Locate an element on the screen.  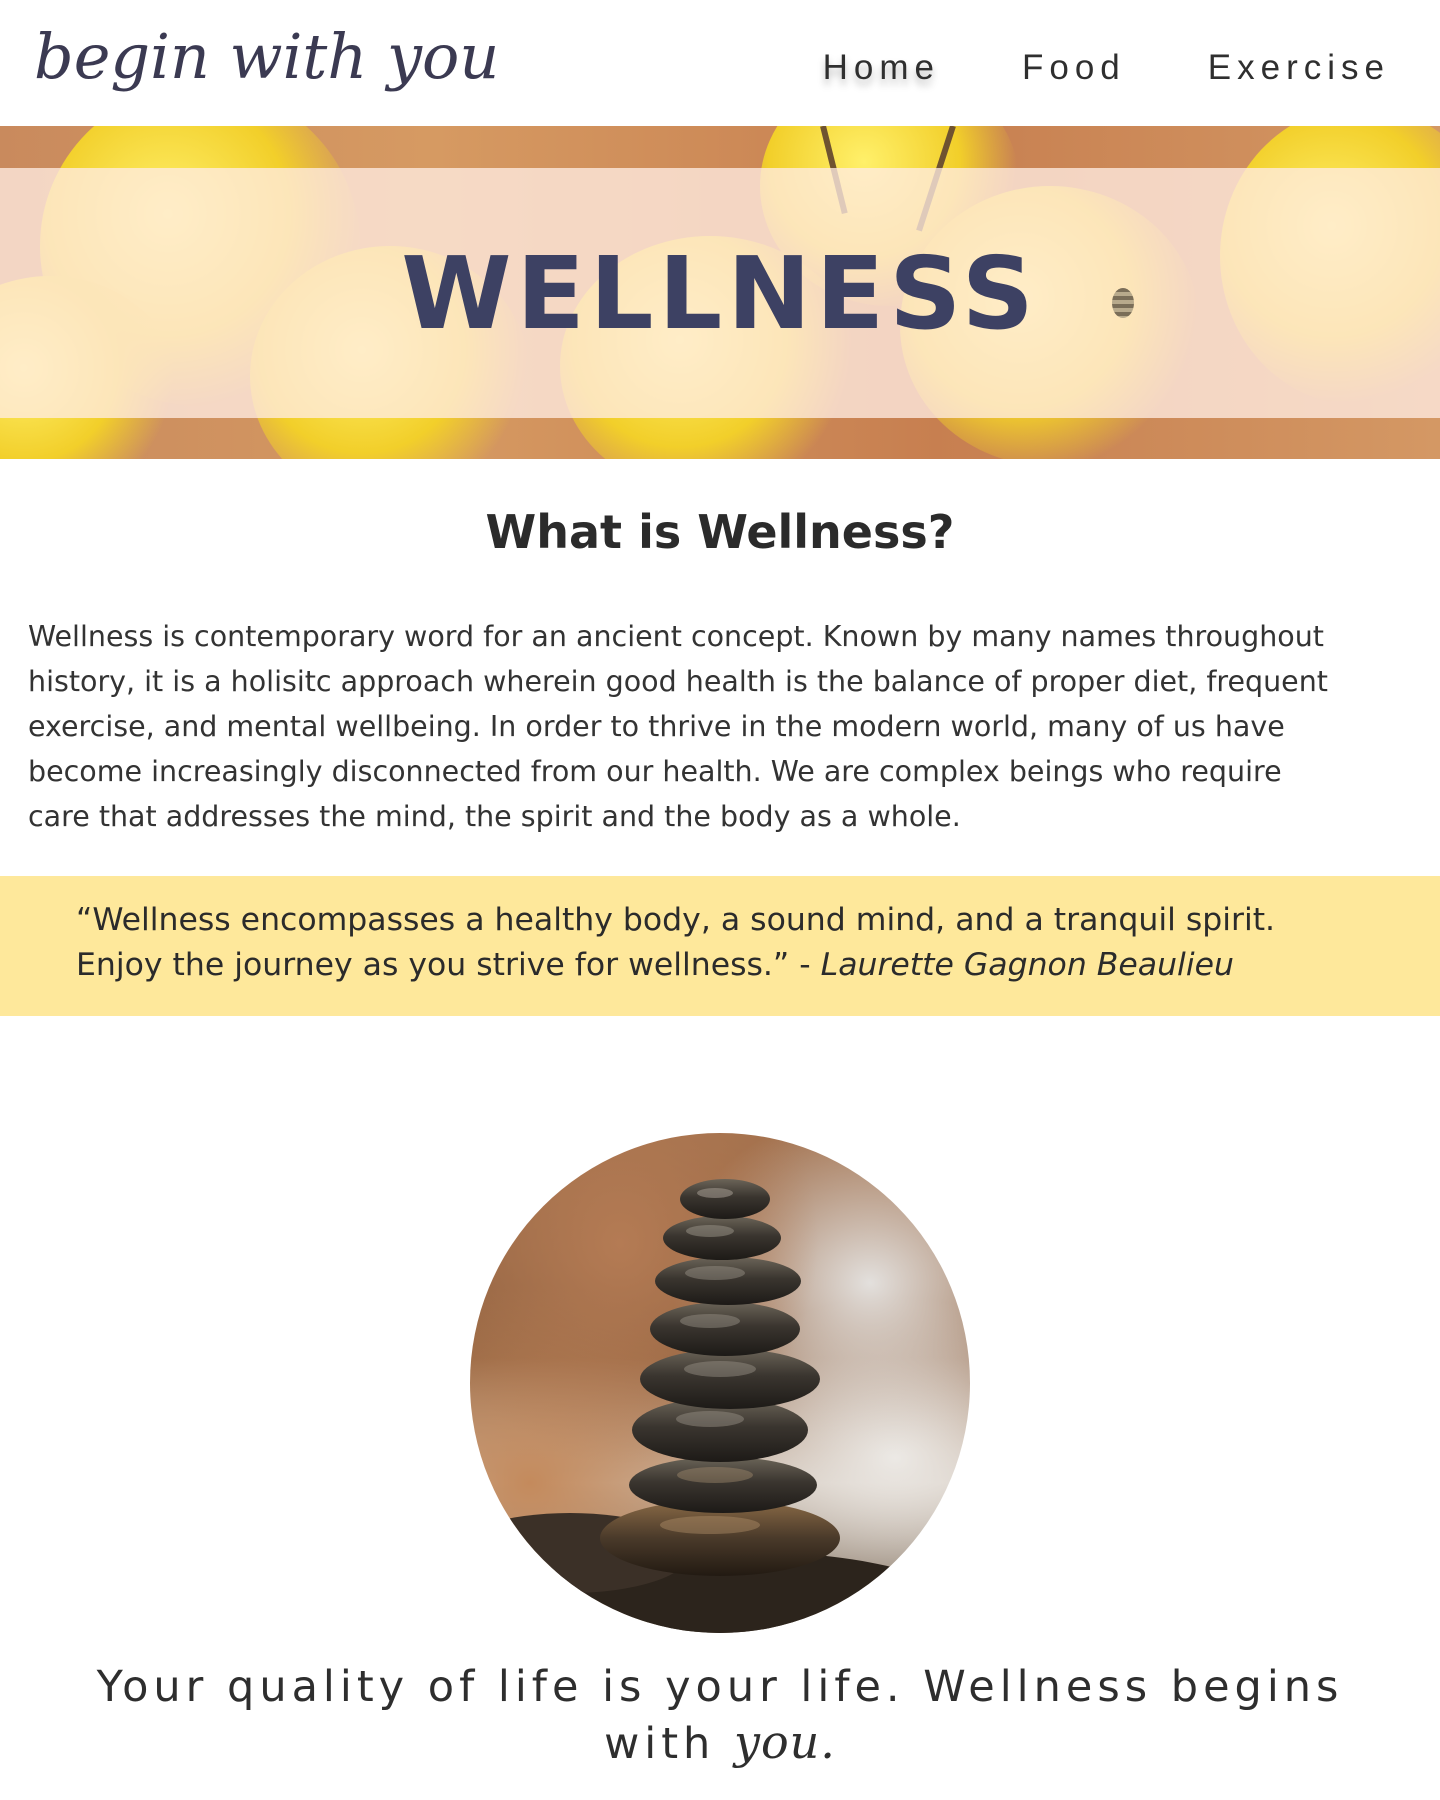
nav-food-link: Food is located at coordinates (1074, 68).